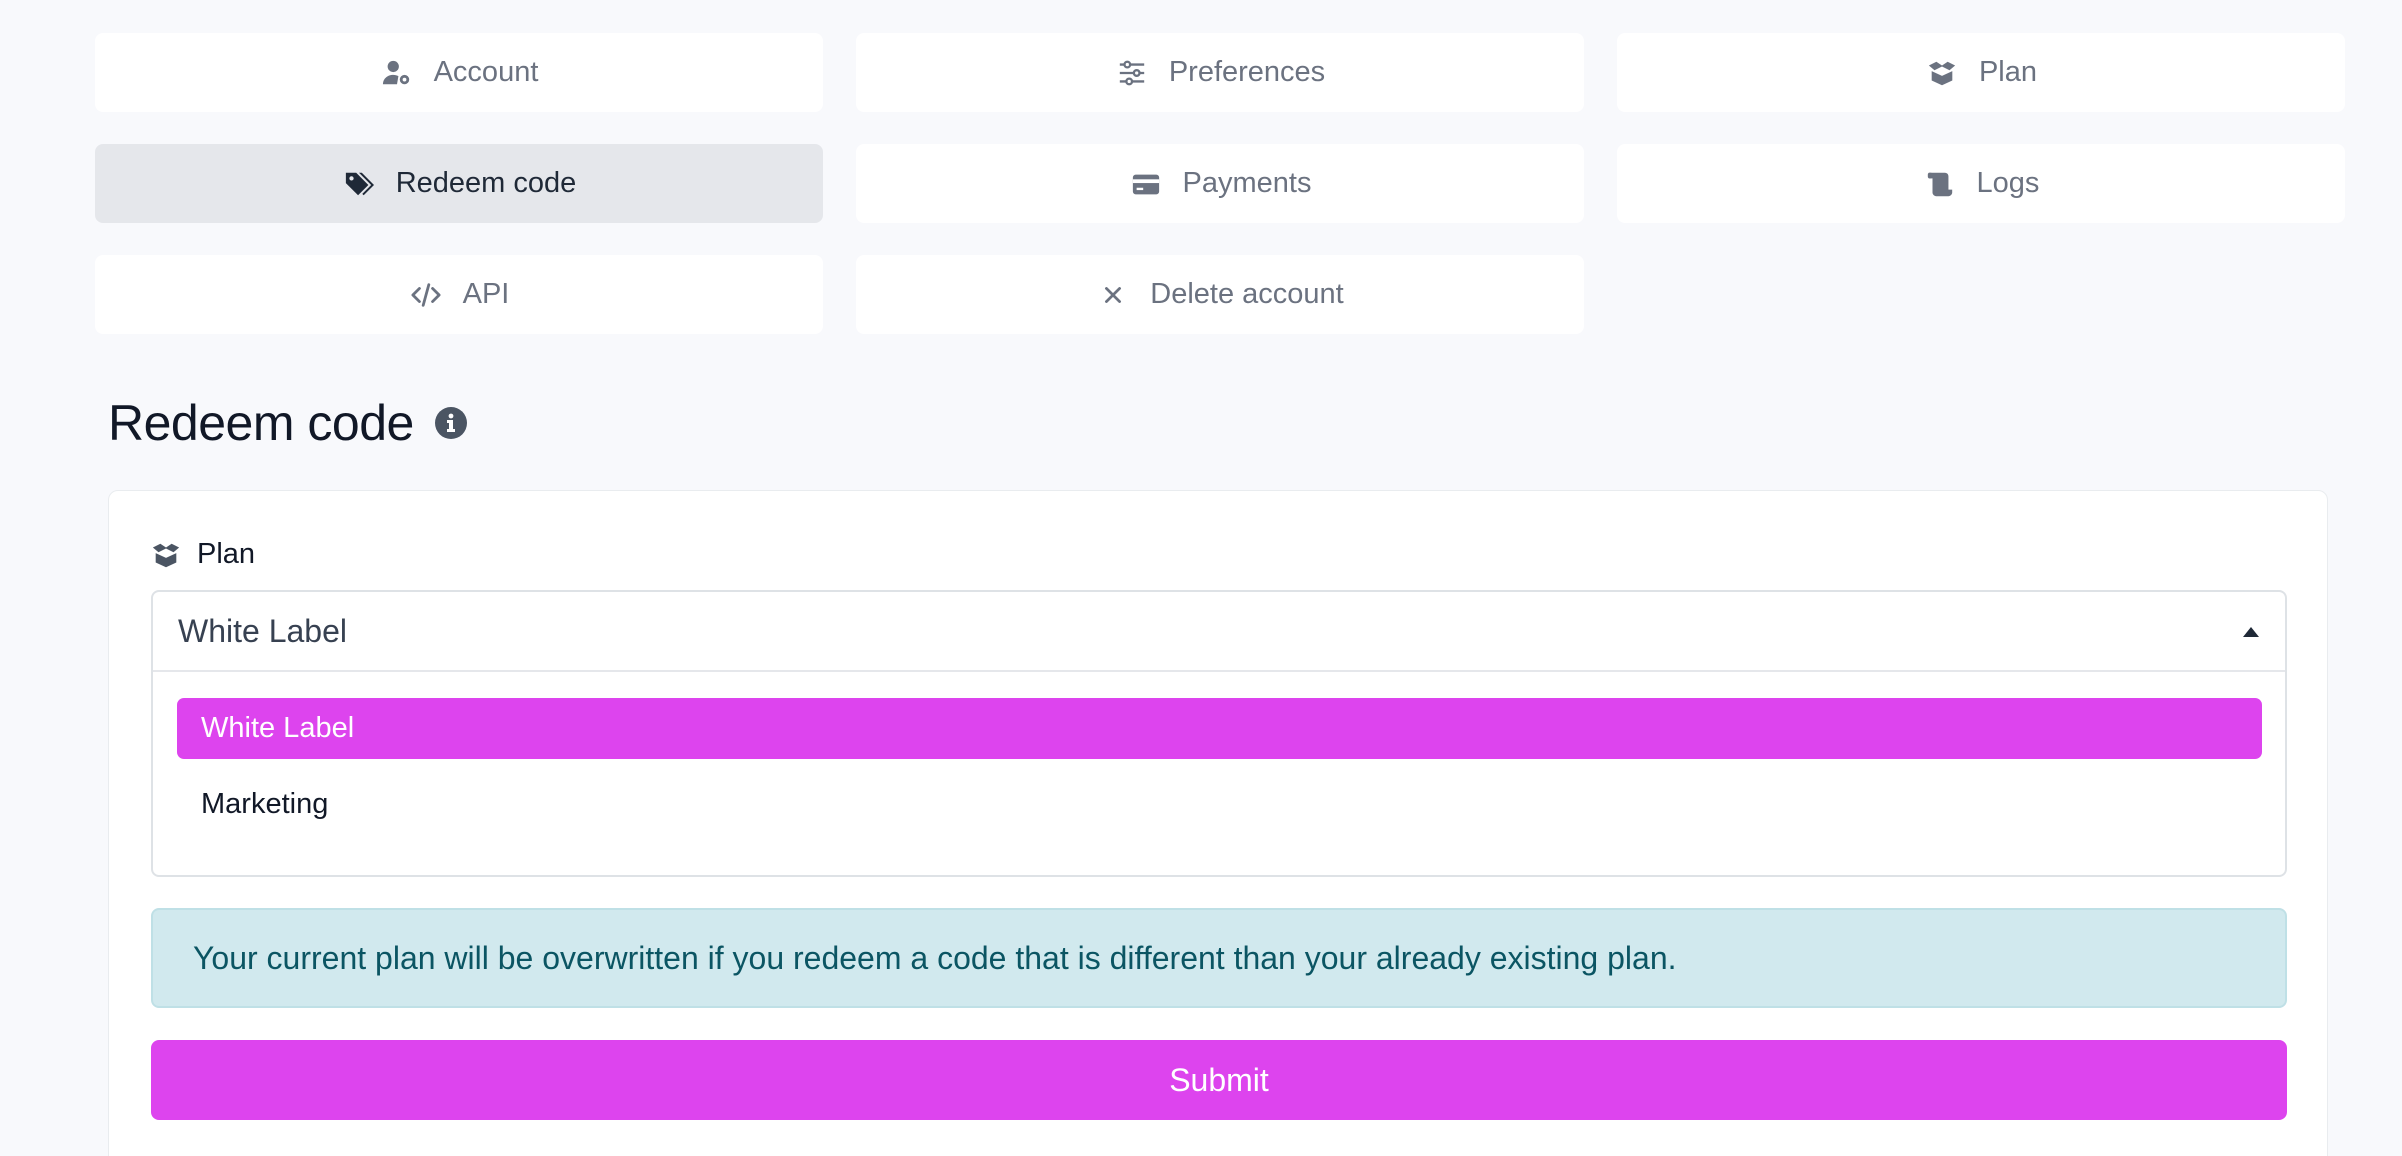  What do you see at coordinates (2251, 632) in the screenshot?
I see `chevron-up-icon` at bounding box center [2251, 632].